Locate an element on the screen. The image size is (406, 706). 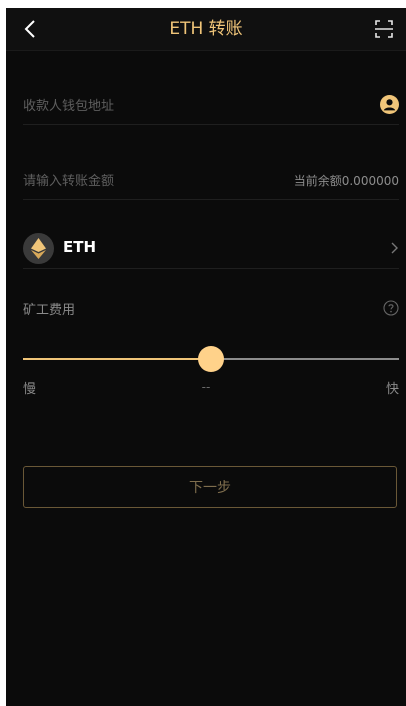
page-title: ETH 转账 is located at coordinates (206, 29).